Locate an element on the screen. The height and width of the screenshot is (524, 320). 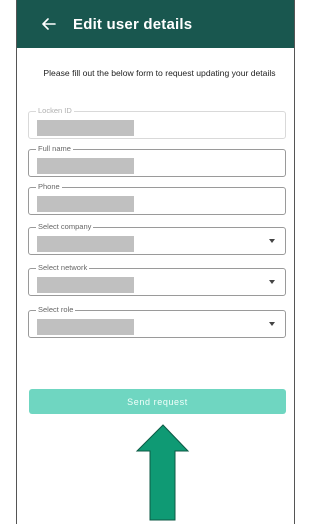
full-name-field: Full name is located at coordinates (157, 160).